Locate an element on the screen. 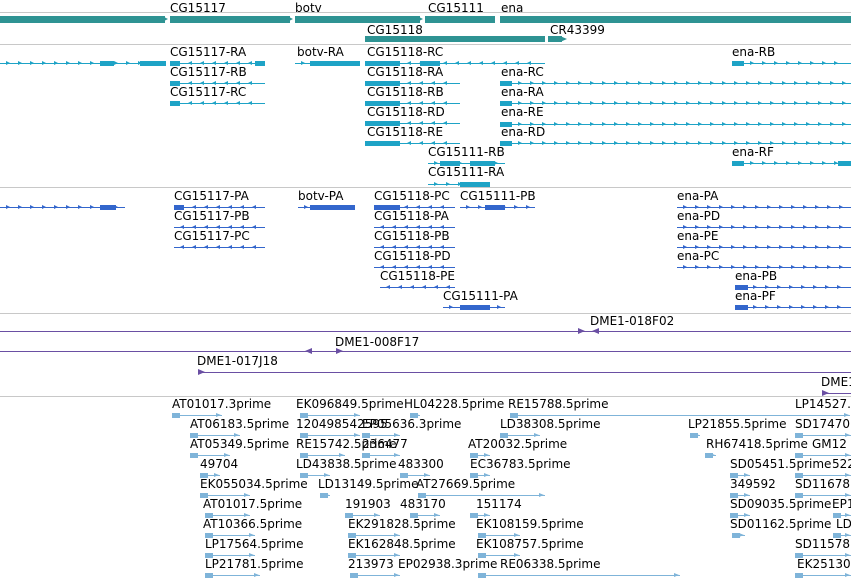 Image resolution: width=851 pixels, height=581 pixels. feature-label: ena-RC is located at coordinates (522, 72).